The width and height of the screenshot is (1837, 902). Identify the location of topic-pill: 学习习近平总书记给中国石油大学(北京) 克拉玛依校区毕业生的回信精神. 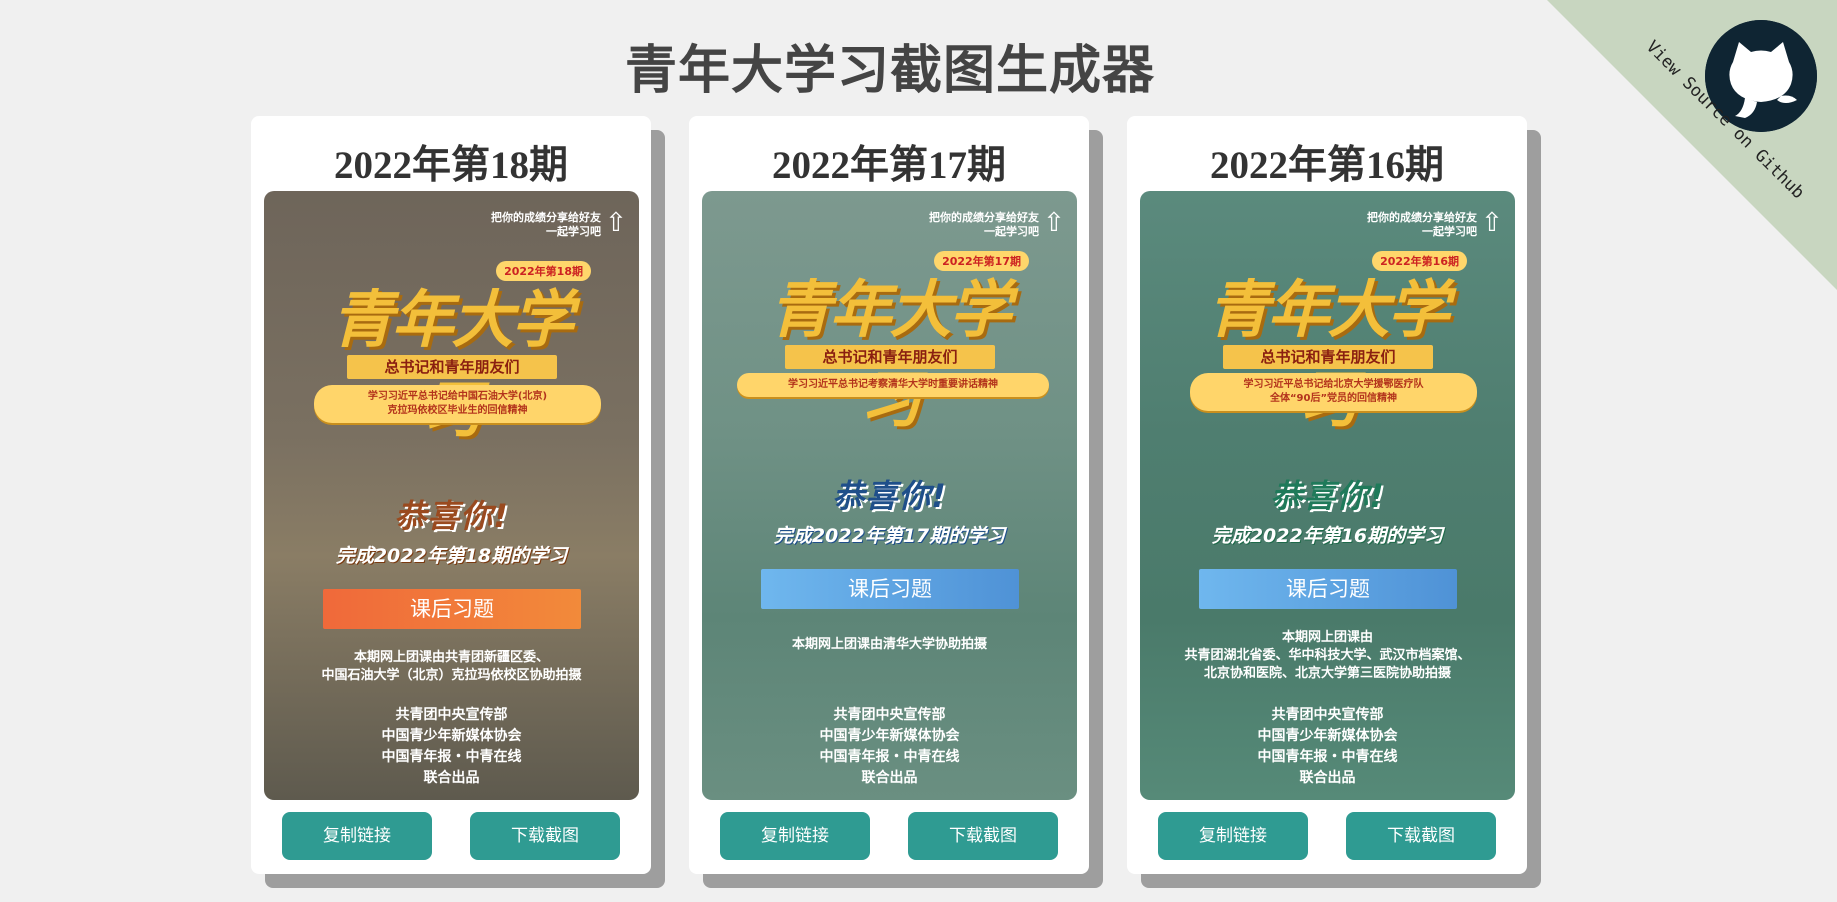
(457, 404).